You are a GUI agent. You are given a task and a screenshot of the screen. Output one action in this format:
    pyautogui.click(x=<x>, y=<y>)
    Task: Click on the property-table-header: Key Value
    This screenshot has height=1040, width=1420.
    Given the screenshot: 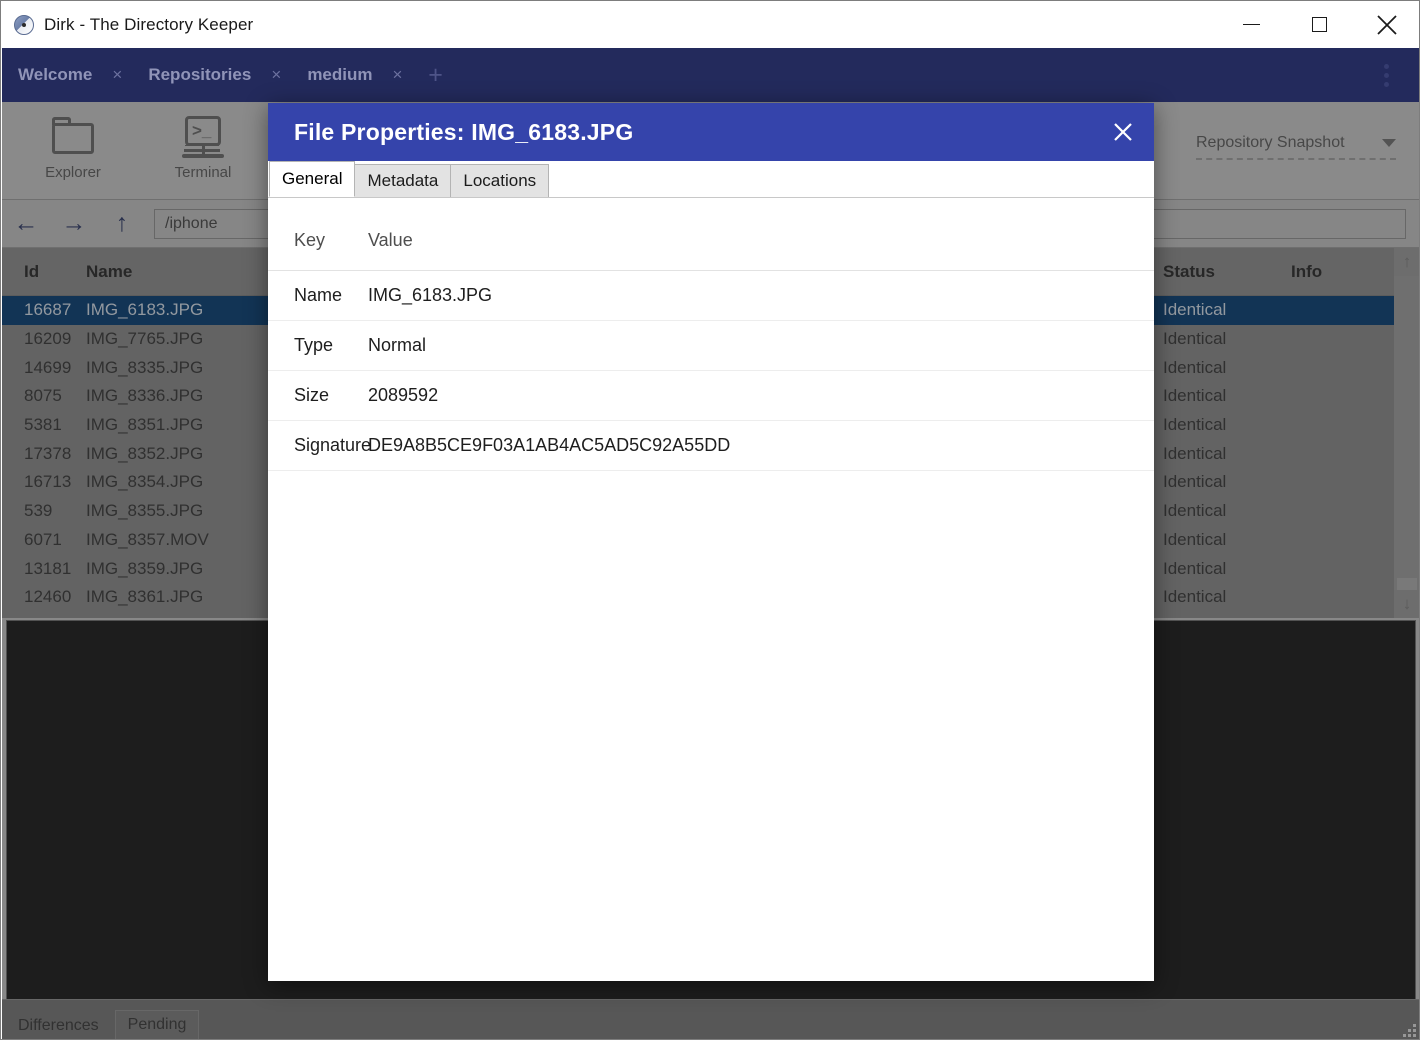 What is the action you would take?
    pyautogui.click(x=711, y=234)
    